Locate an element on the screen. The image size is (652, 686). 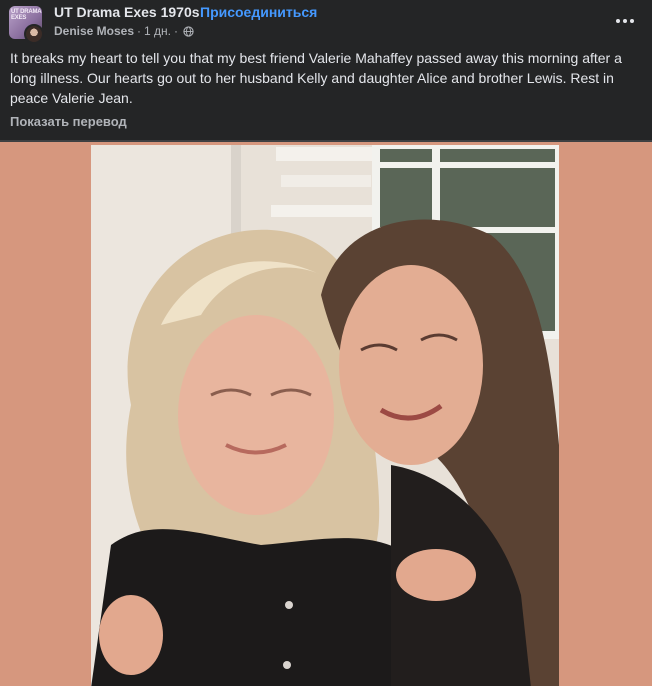
post-meta: Denise Moses · 1 дн. · is located at coordinates (124, 31).